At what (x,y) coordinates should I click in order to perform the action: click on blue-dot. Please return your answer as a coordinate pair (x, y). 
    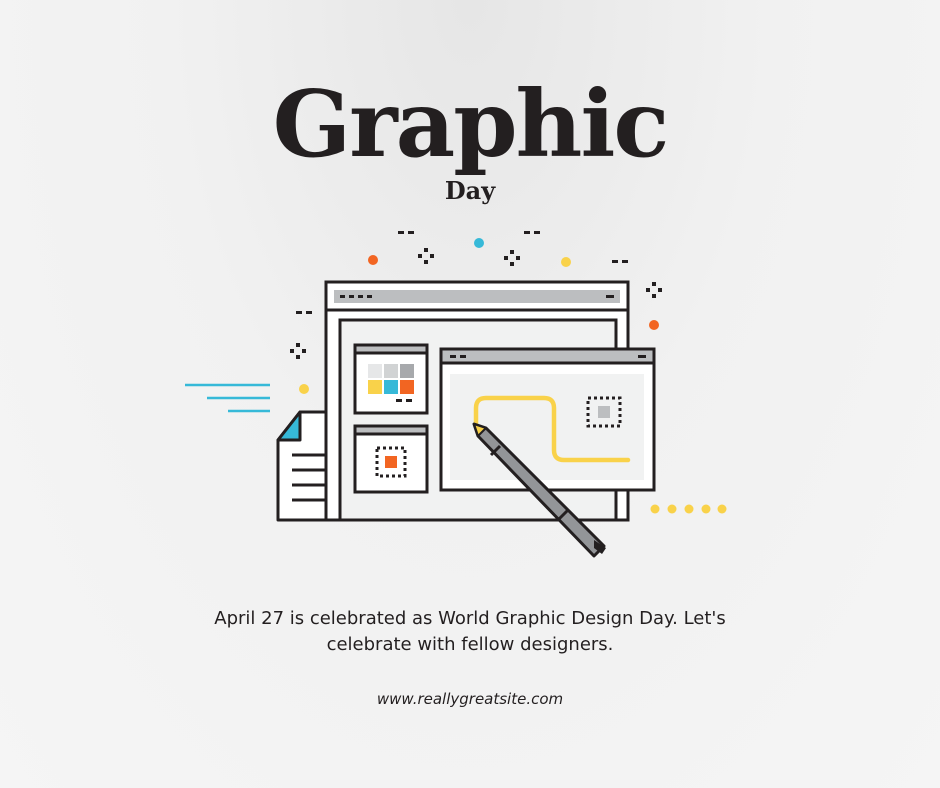
    Looking at the image, I should click on (479, 243).